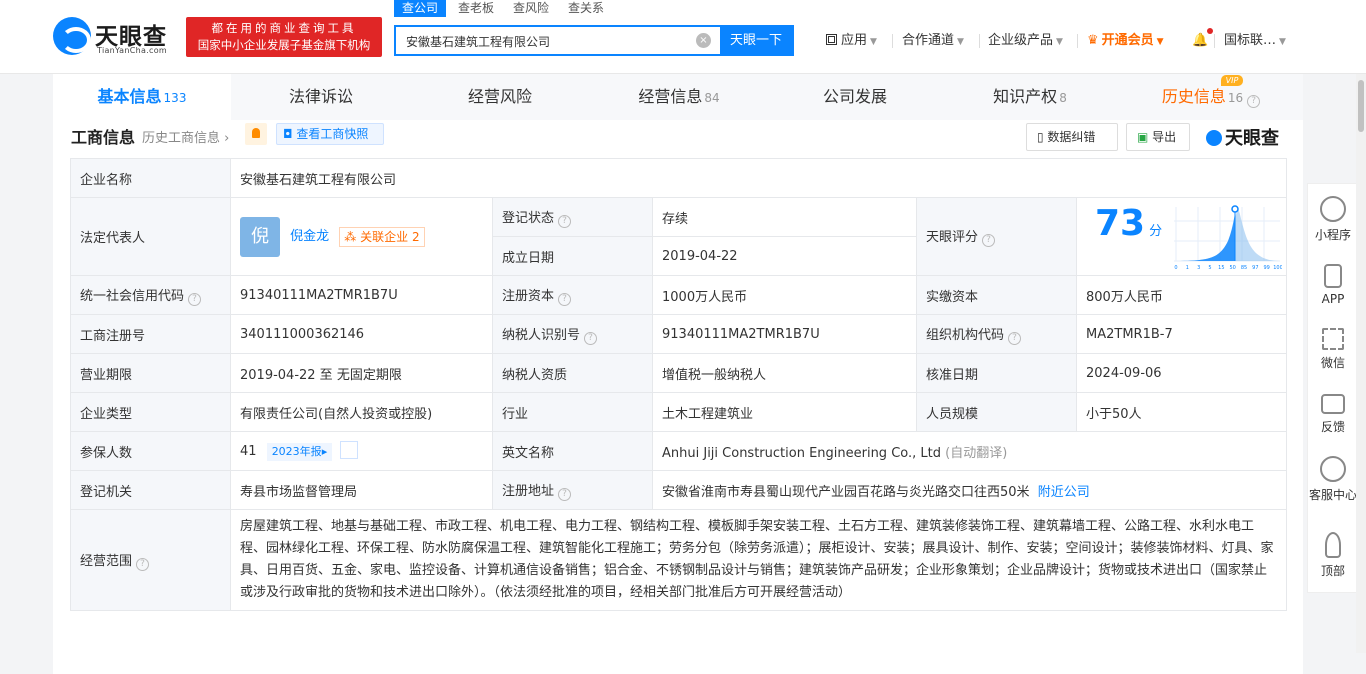  I want to click on chevron-right-icon: ›, so click(225, 138).